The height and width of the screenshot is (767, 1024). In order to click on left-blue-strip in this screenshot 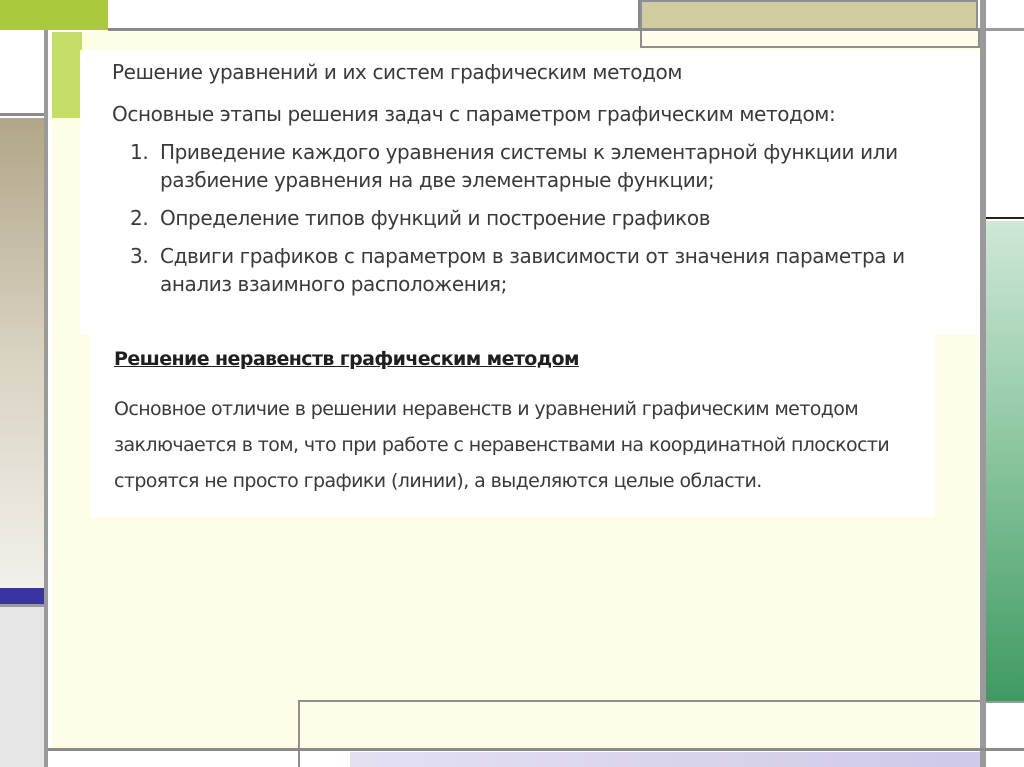, I will do `click(22, 596)`.